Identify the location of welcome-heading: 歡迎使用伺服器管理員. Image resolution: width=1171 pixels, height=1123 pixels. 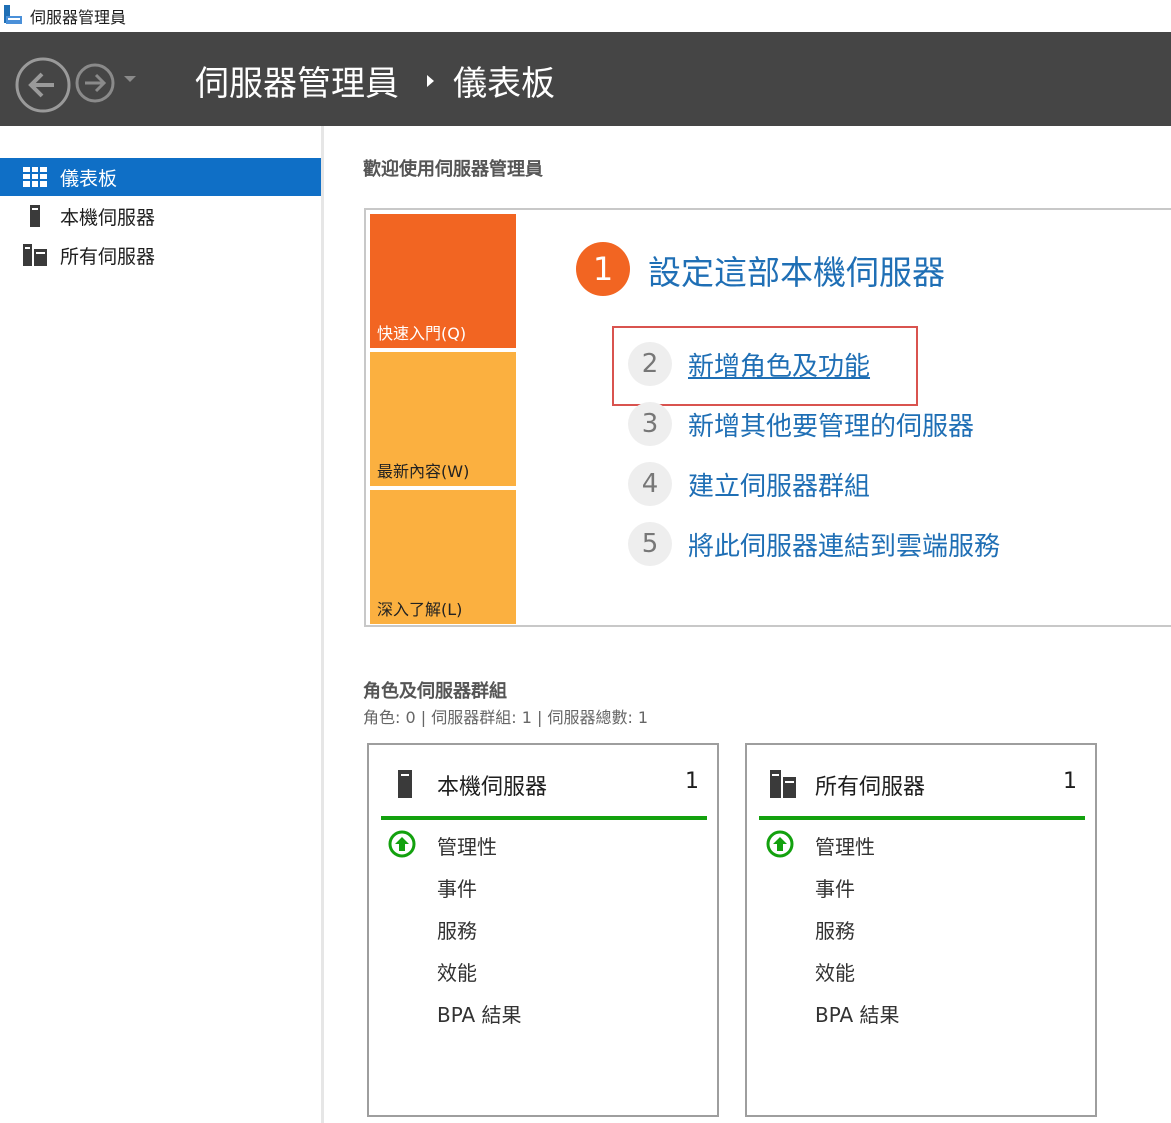
(453, 169).